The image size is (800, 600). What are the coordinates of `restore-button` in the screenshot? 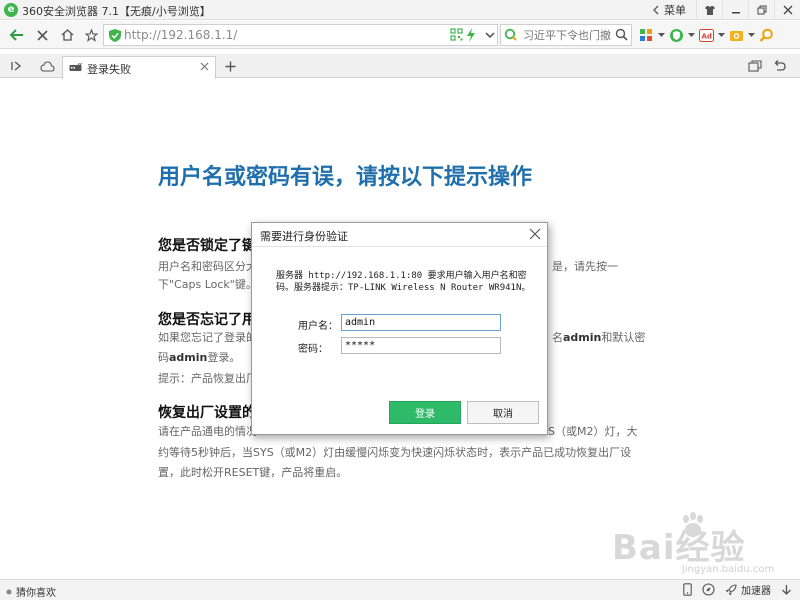 It's located at (761, 10).